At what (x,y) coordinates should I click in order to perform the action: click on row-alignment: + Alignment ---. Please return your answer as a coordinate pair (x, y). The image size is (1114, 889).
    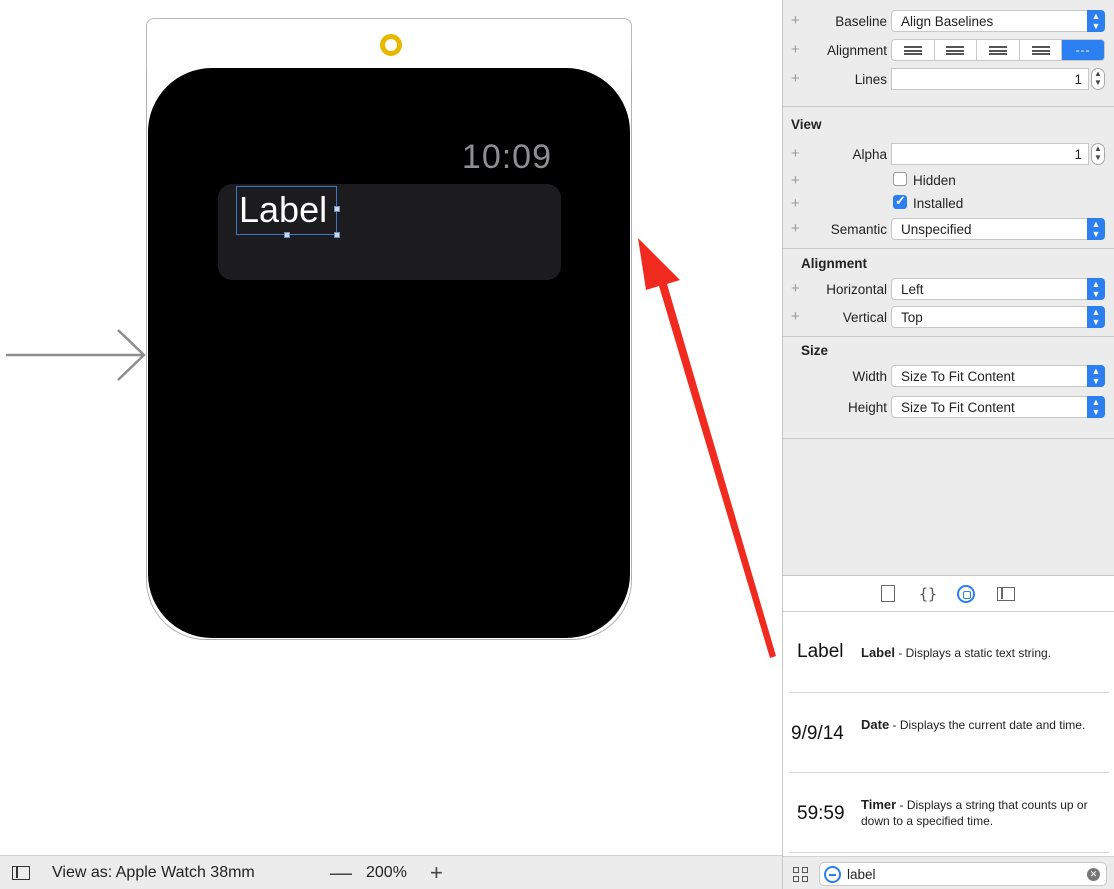
    Looking at the image, I should click on (948, 50).